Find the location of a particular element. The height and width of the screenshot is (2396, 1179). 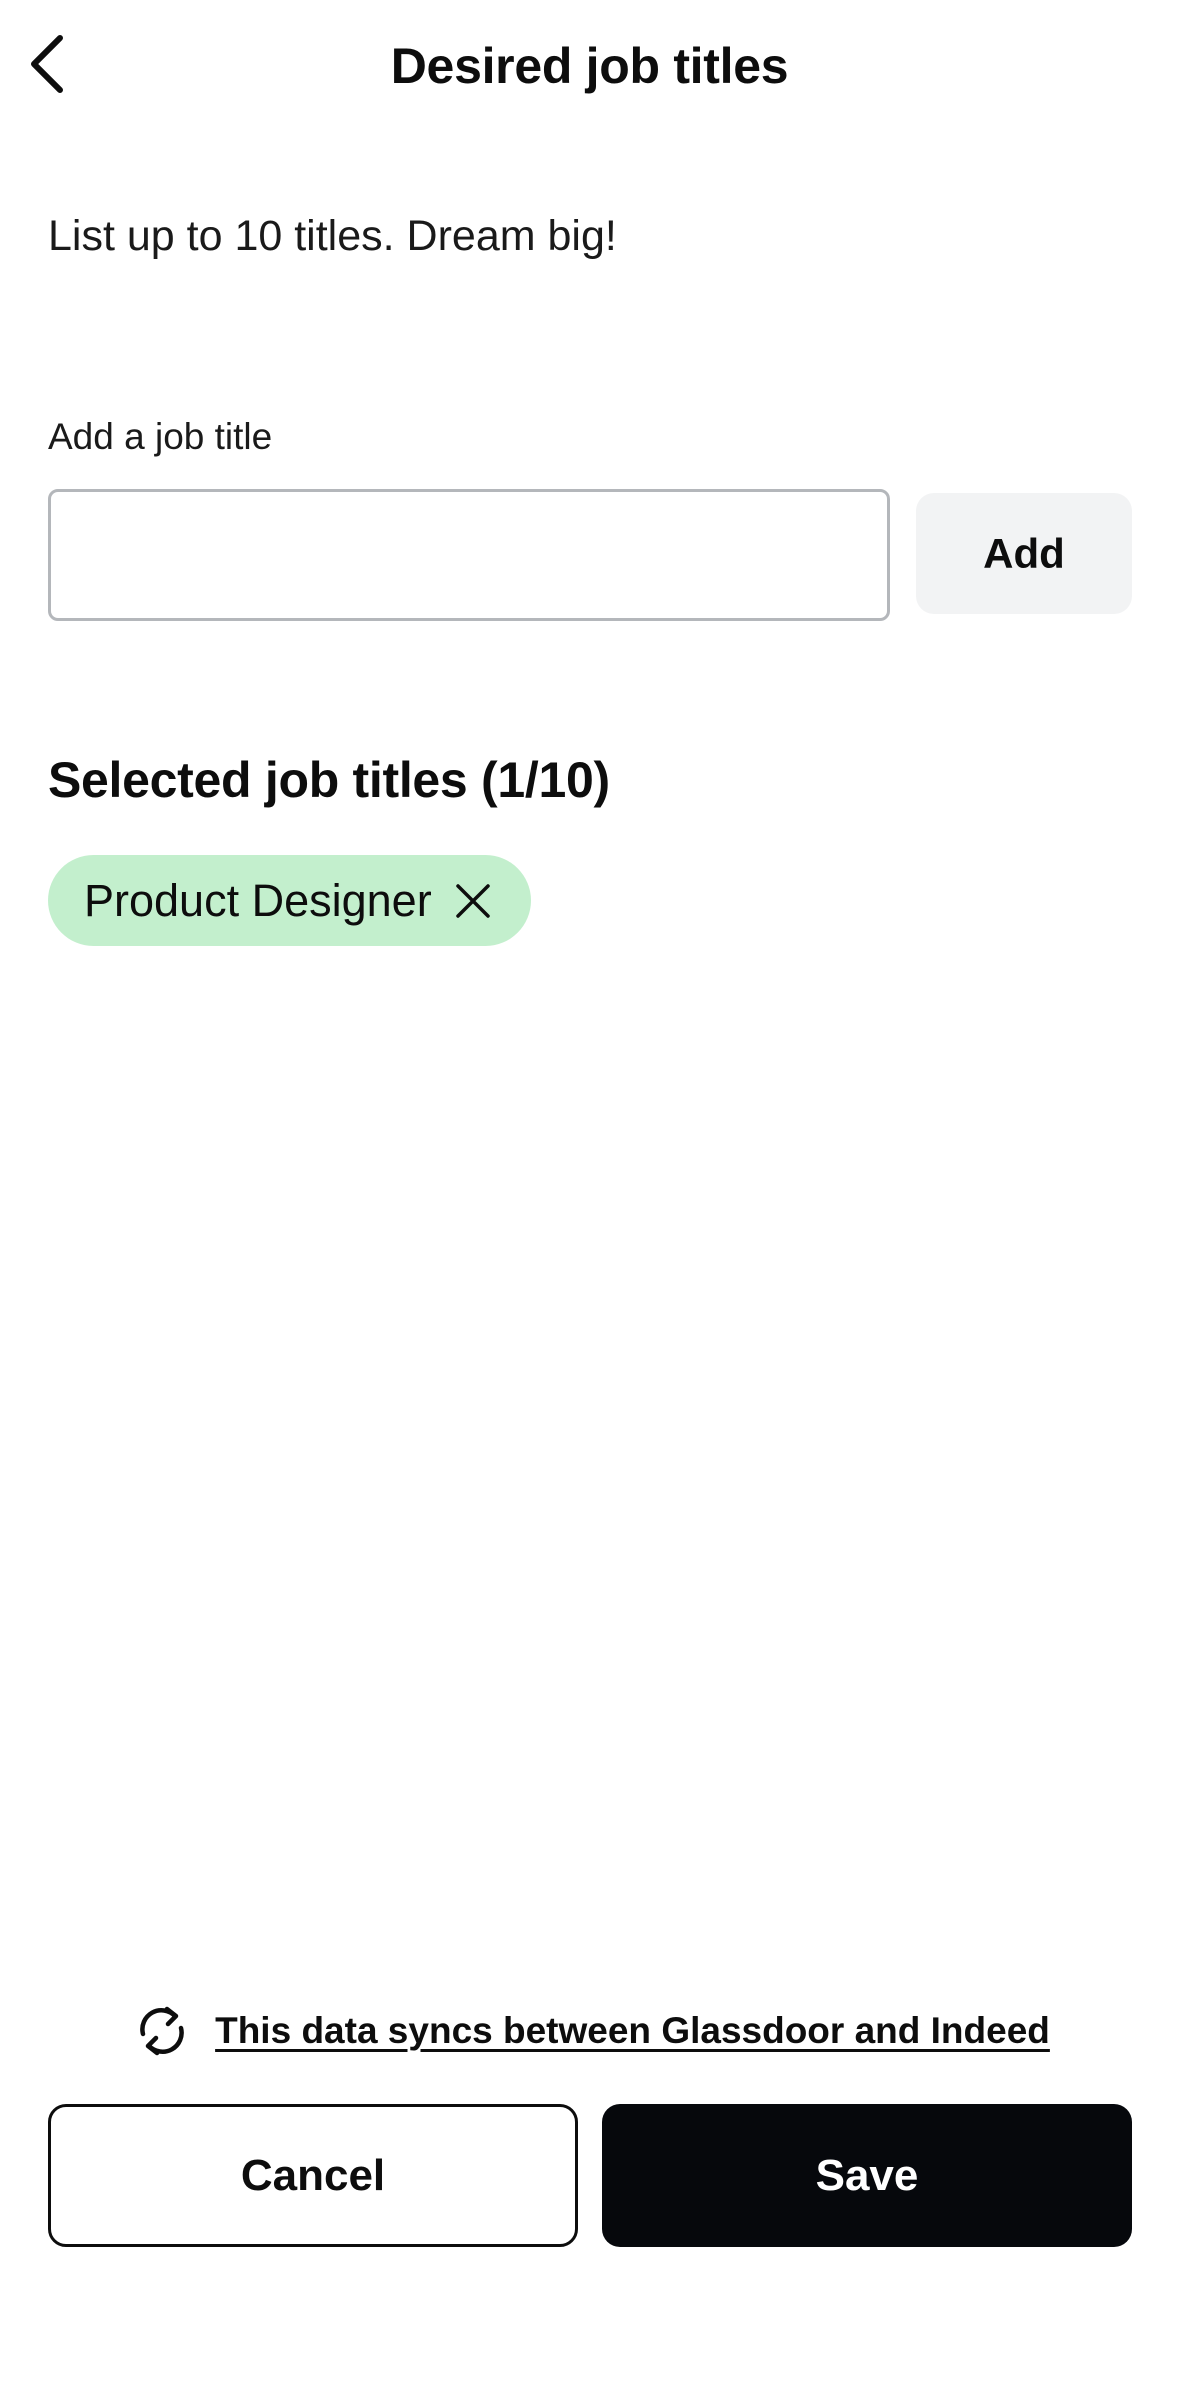

add-button: Add is located at coordinates (1024, 553).